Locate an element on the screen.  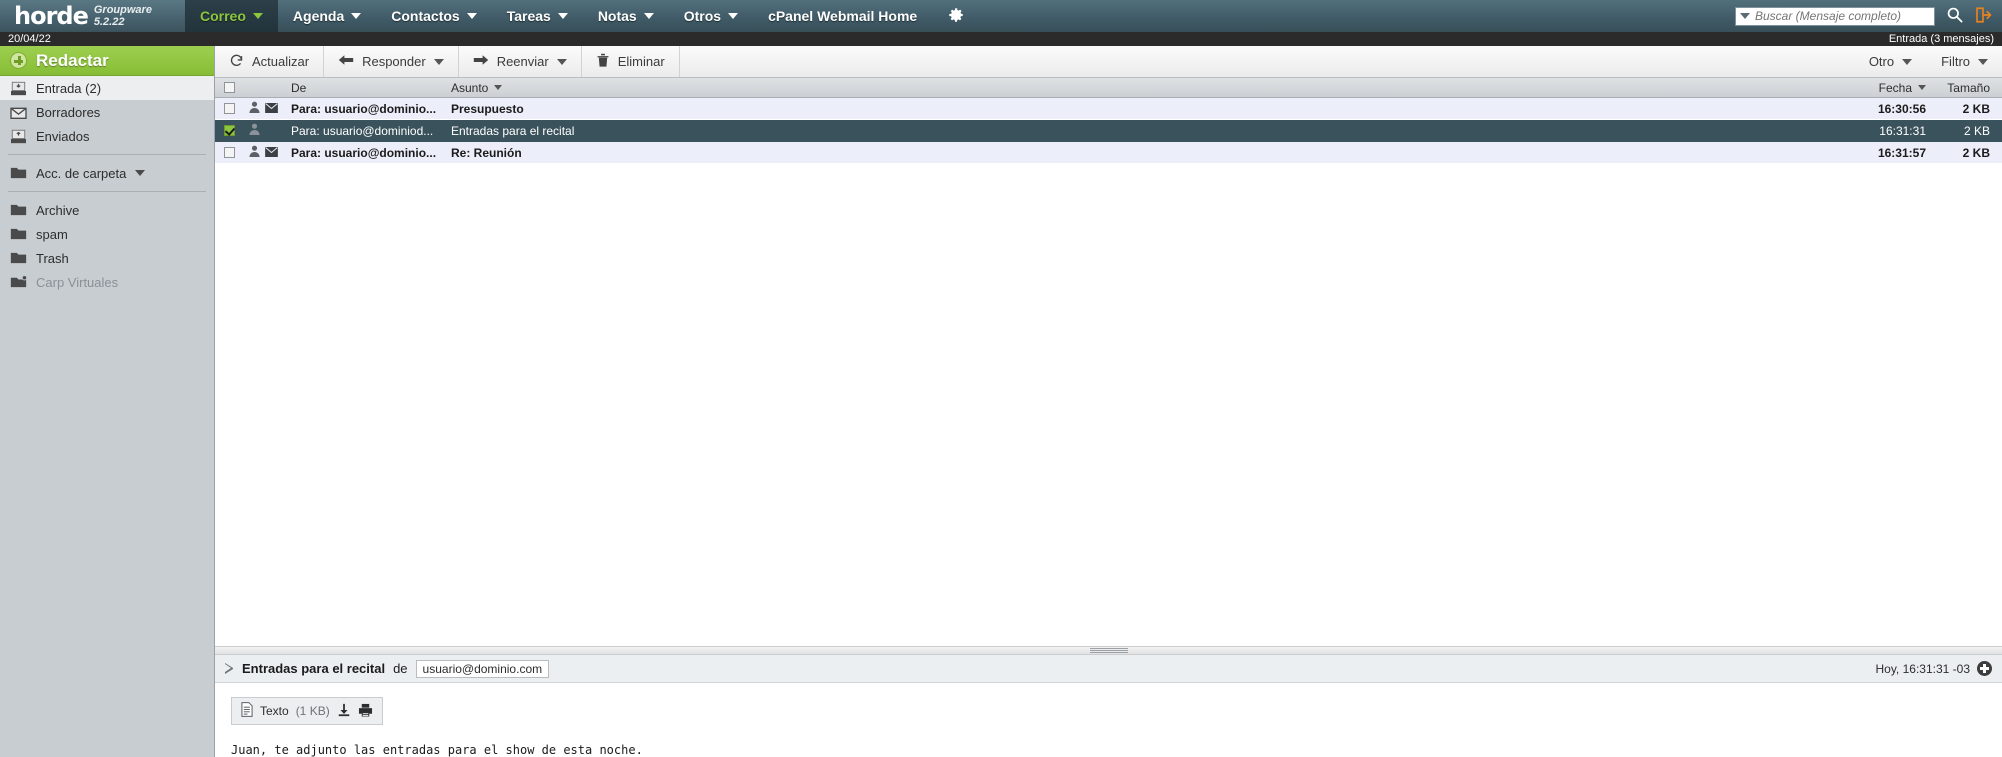
arrow-right-icon is located at coordinates (481, 61).